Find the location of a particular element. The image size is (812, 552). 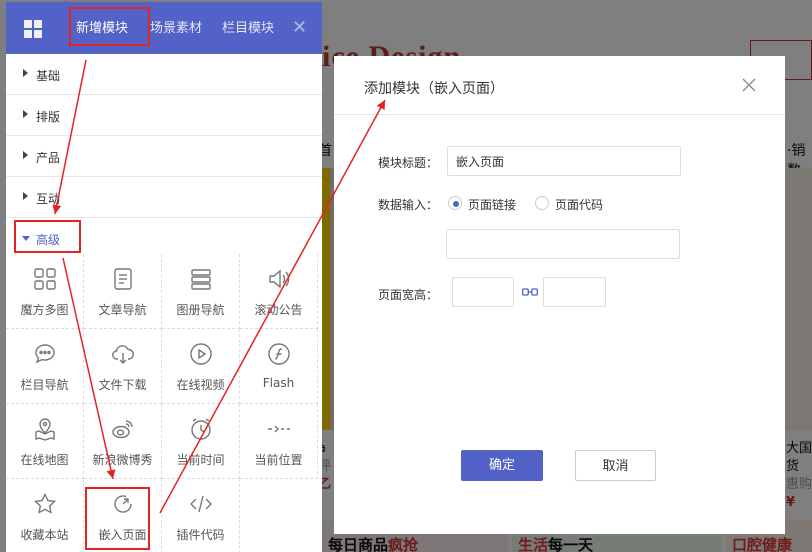

confirm-button: 确定 is located at coordinates (502, 465).